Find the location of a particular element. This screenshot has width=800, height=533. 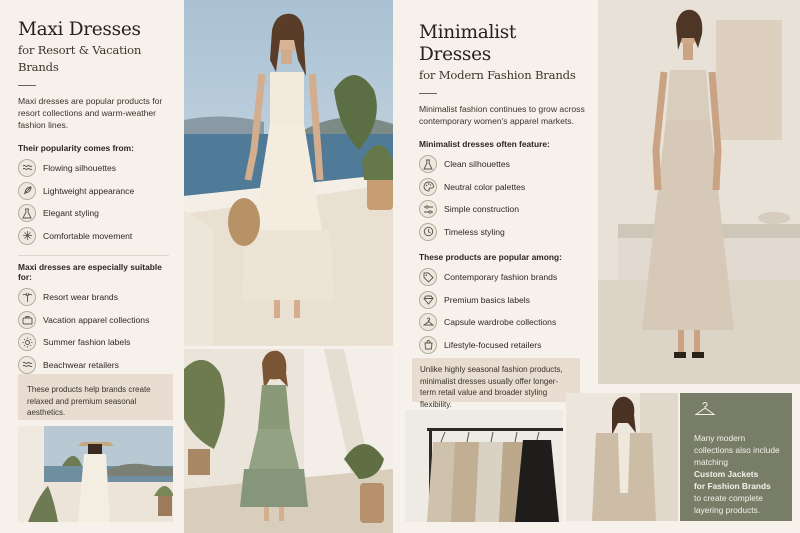

list-item: Lightweight appearance is located at coordinates (93, 191).